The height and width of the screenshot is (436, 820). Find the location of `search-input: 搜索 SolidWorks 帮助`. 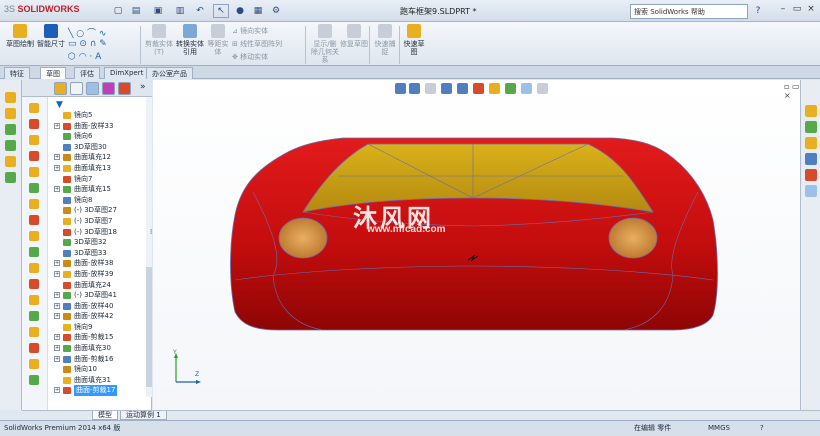

search-input: 搜索 SolidWorks 帮助 is located at coordinates (689, 11).